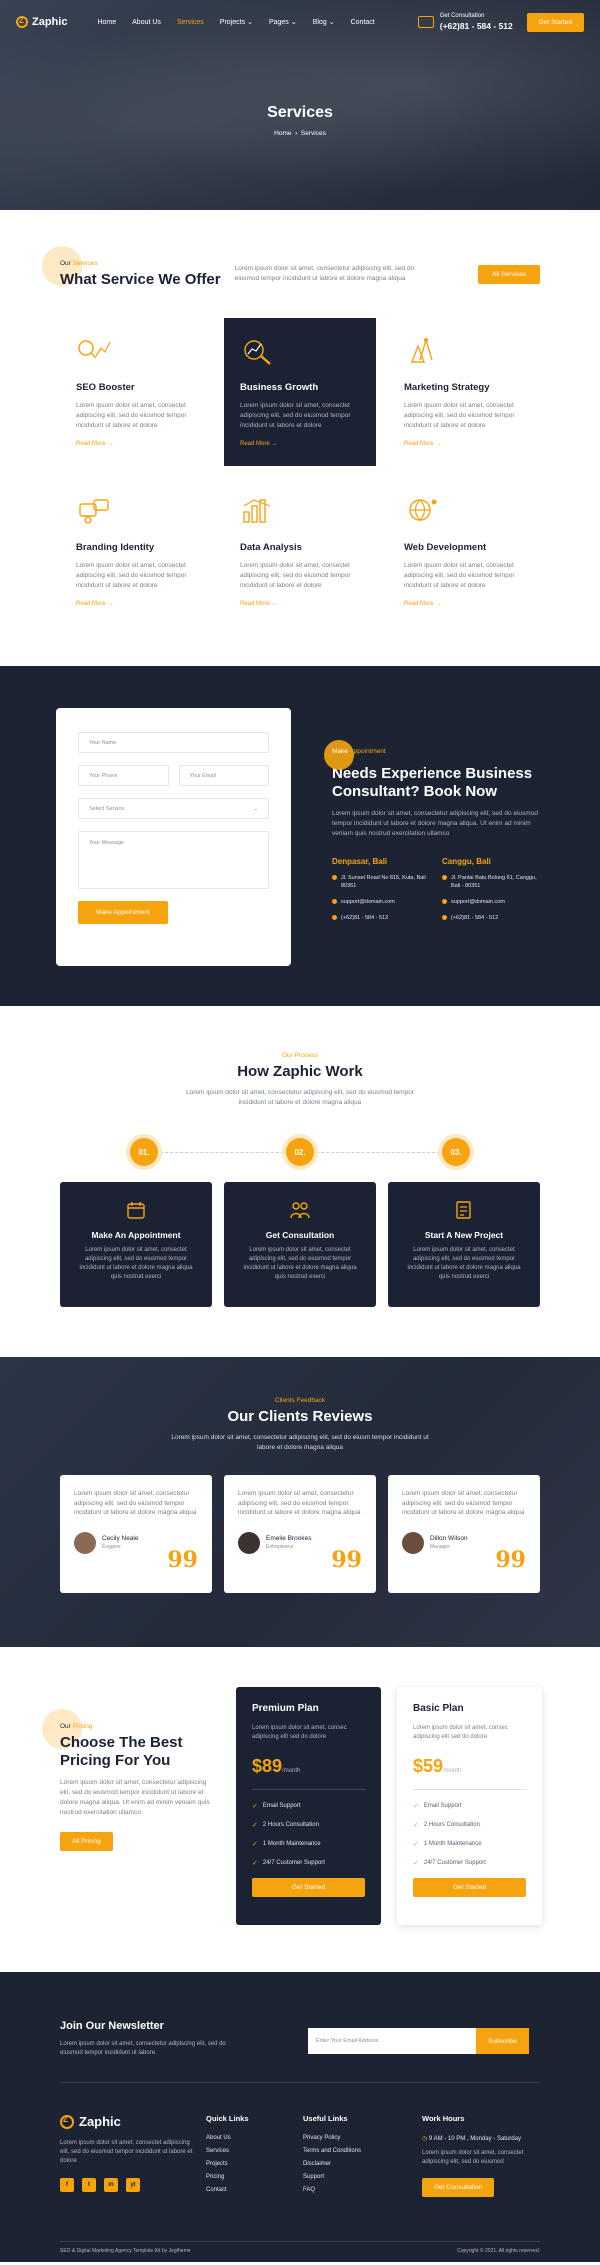 This screenshot has height=2265, width=600. I want to click on people-icon, so click(300, 1210).